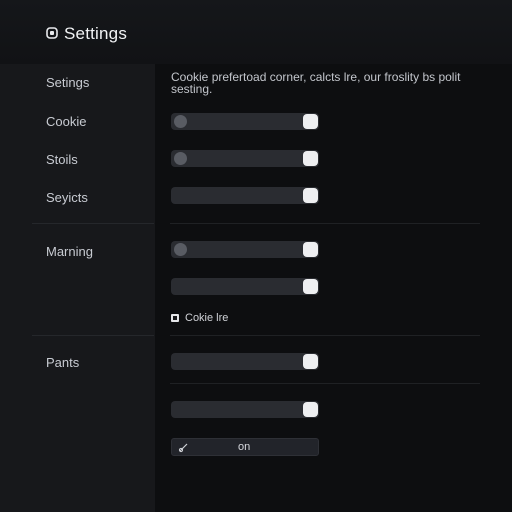  I want to click on gear-icon, so click(52, 33).